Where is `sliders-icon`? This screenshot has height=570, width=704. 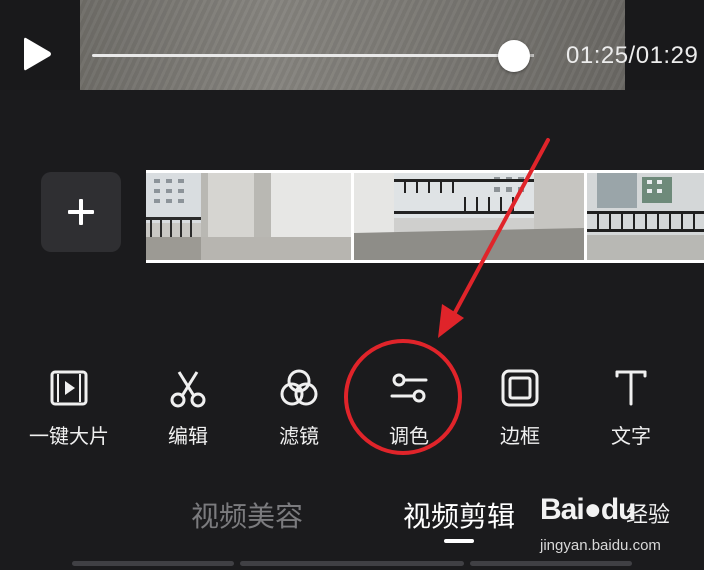
sliders-icon is located at coordinates (409, 388).